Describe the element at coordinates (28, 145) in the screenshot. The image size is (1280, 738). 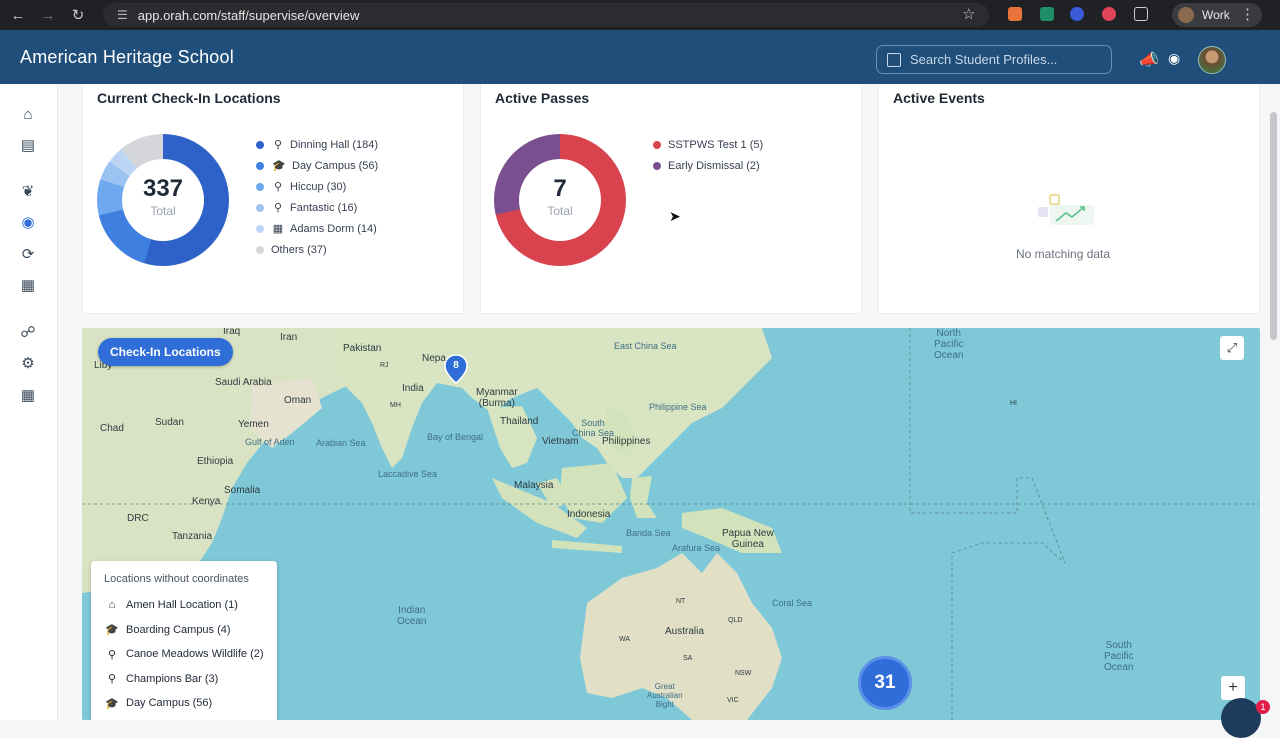
I see `document-icon: ▤` at that location.